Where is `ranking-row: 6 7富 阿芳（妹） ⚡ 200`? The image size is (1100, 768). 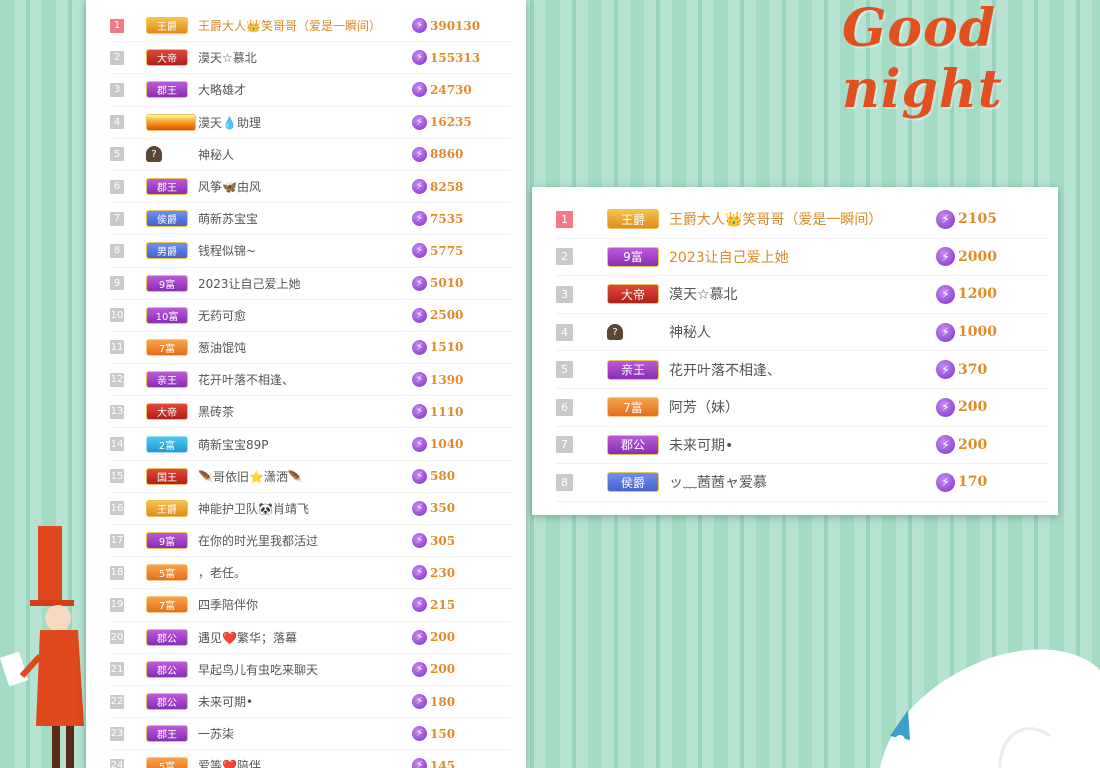 ranking-row: 6 7富 阿芳（妹） ⚡ 200 is located at coordinates (802, 408).